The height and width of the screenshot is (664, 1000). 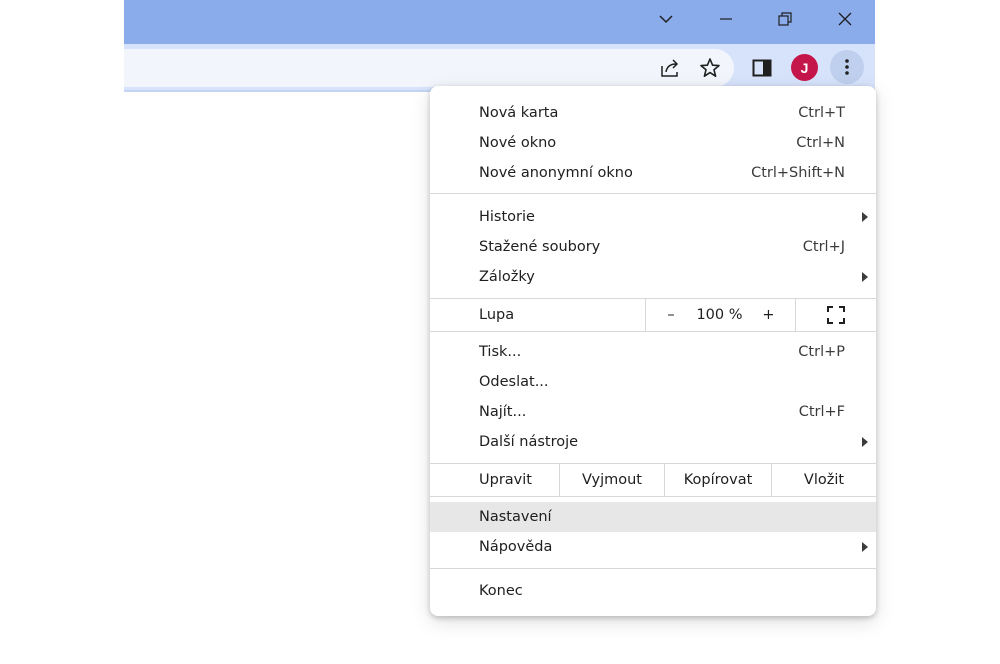 I want to click on minimize-icon, so click(x=726, y=19).